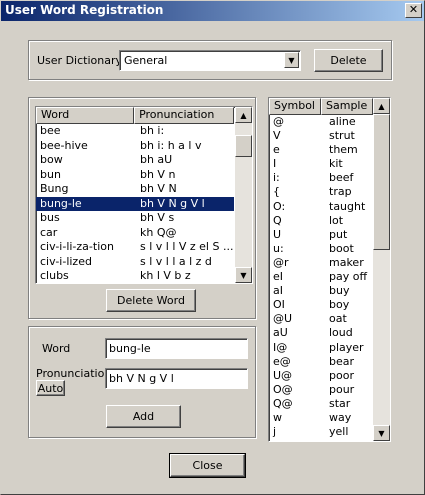  What do you see at coordinates (340, 417) in the screenshot?
I see `sample-cell: way` at bounding box center [340, 417].